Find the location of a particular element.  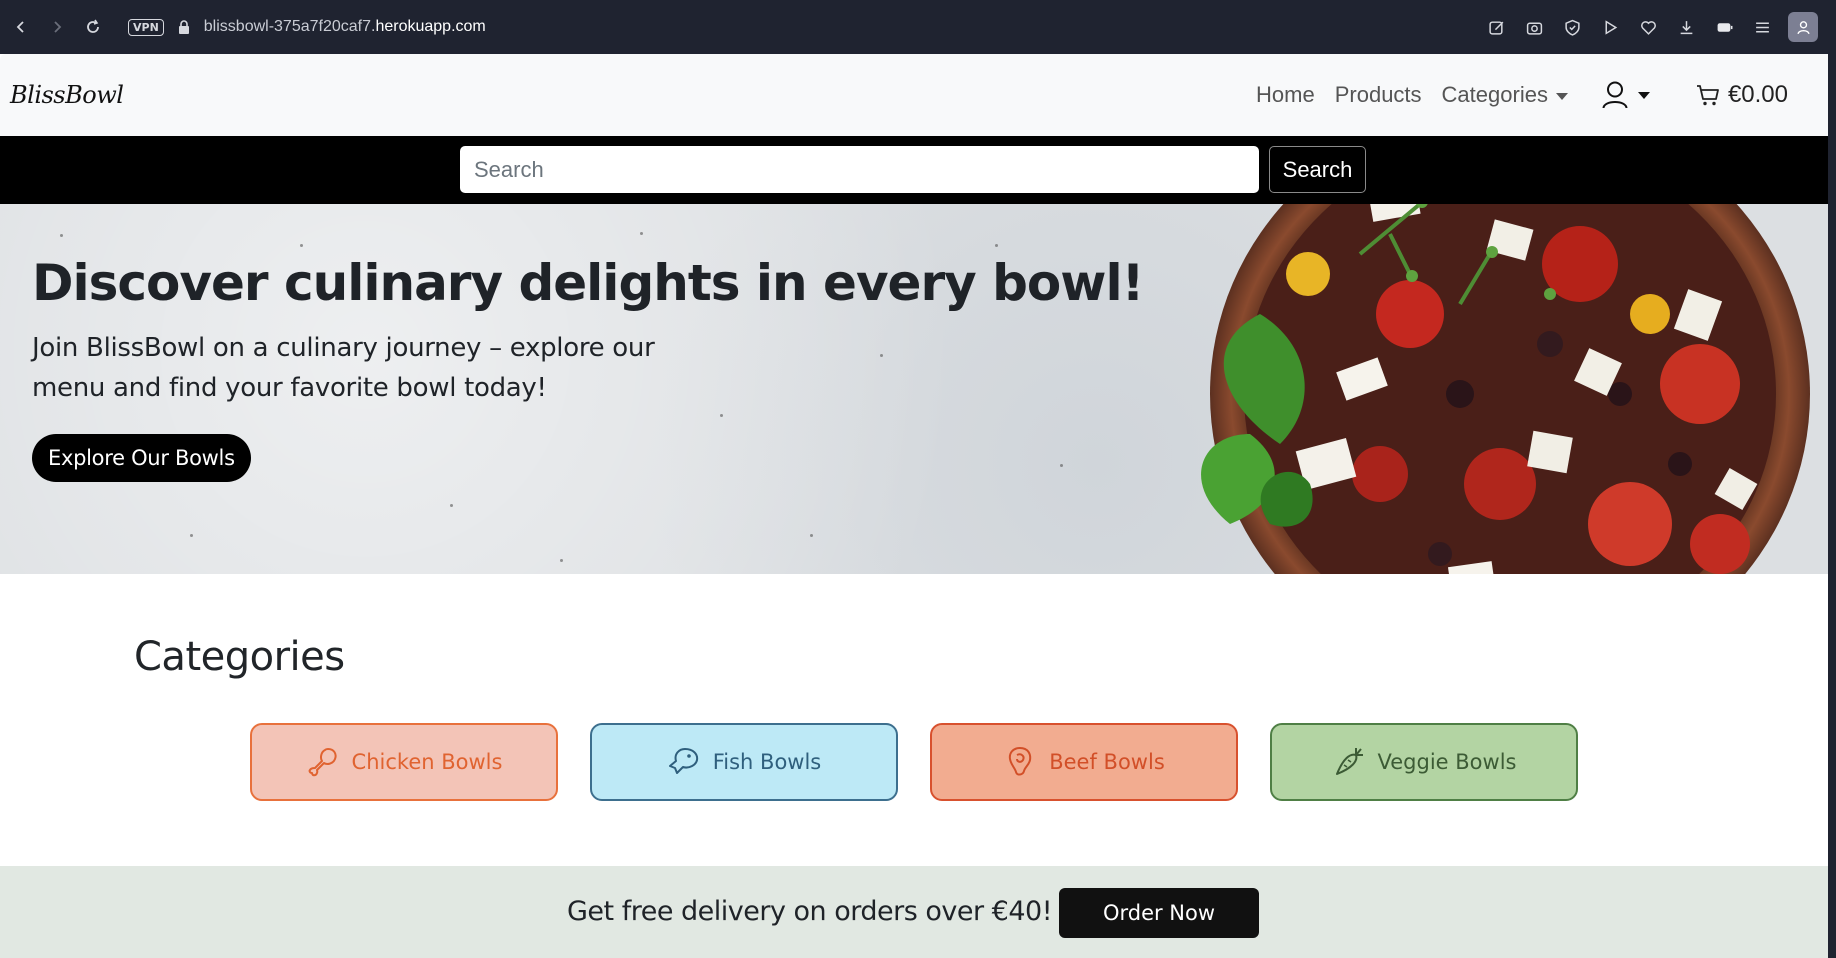

salad-bowl-image is located at coordinates (1505, 389).